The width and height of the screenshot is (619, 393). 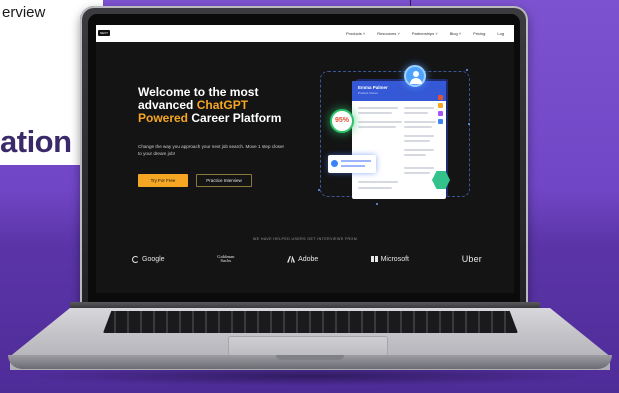 I want to click on resume-side-tabs, so click(x=440, y=111).